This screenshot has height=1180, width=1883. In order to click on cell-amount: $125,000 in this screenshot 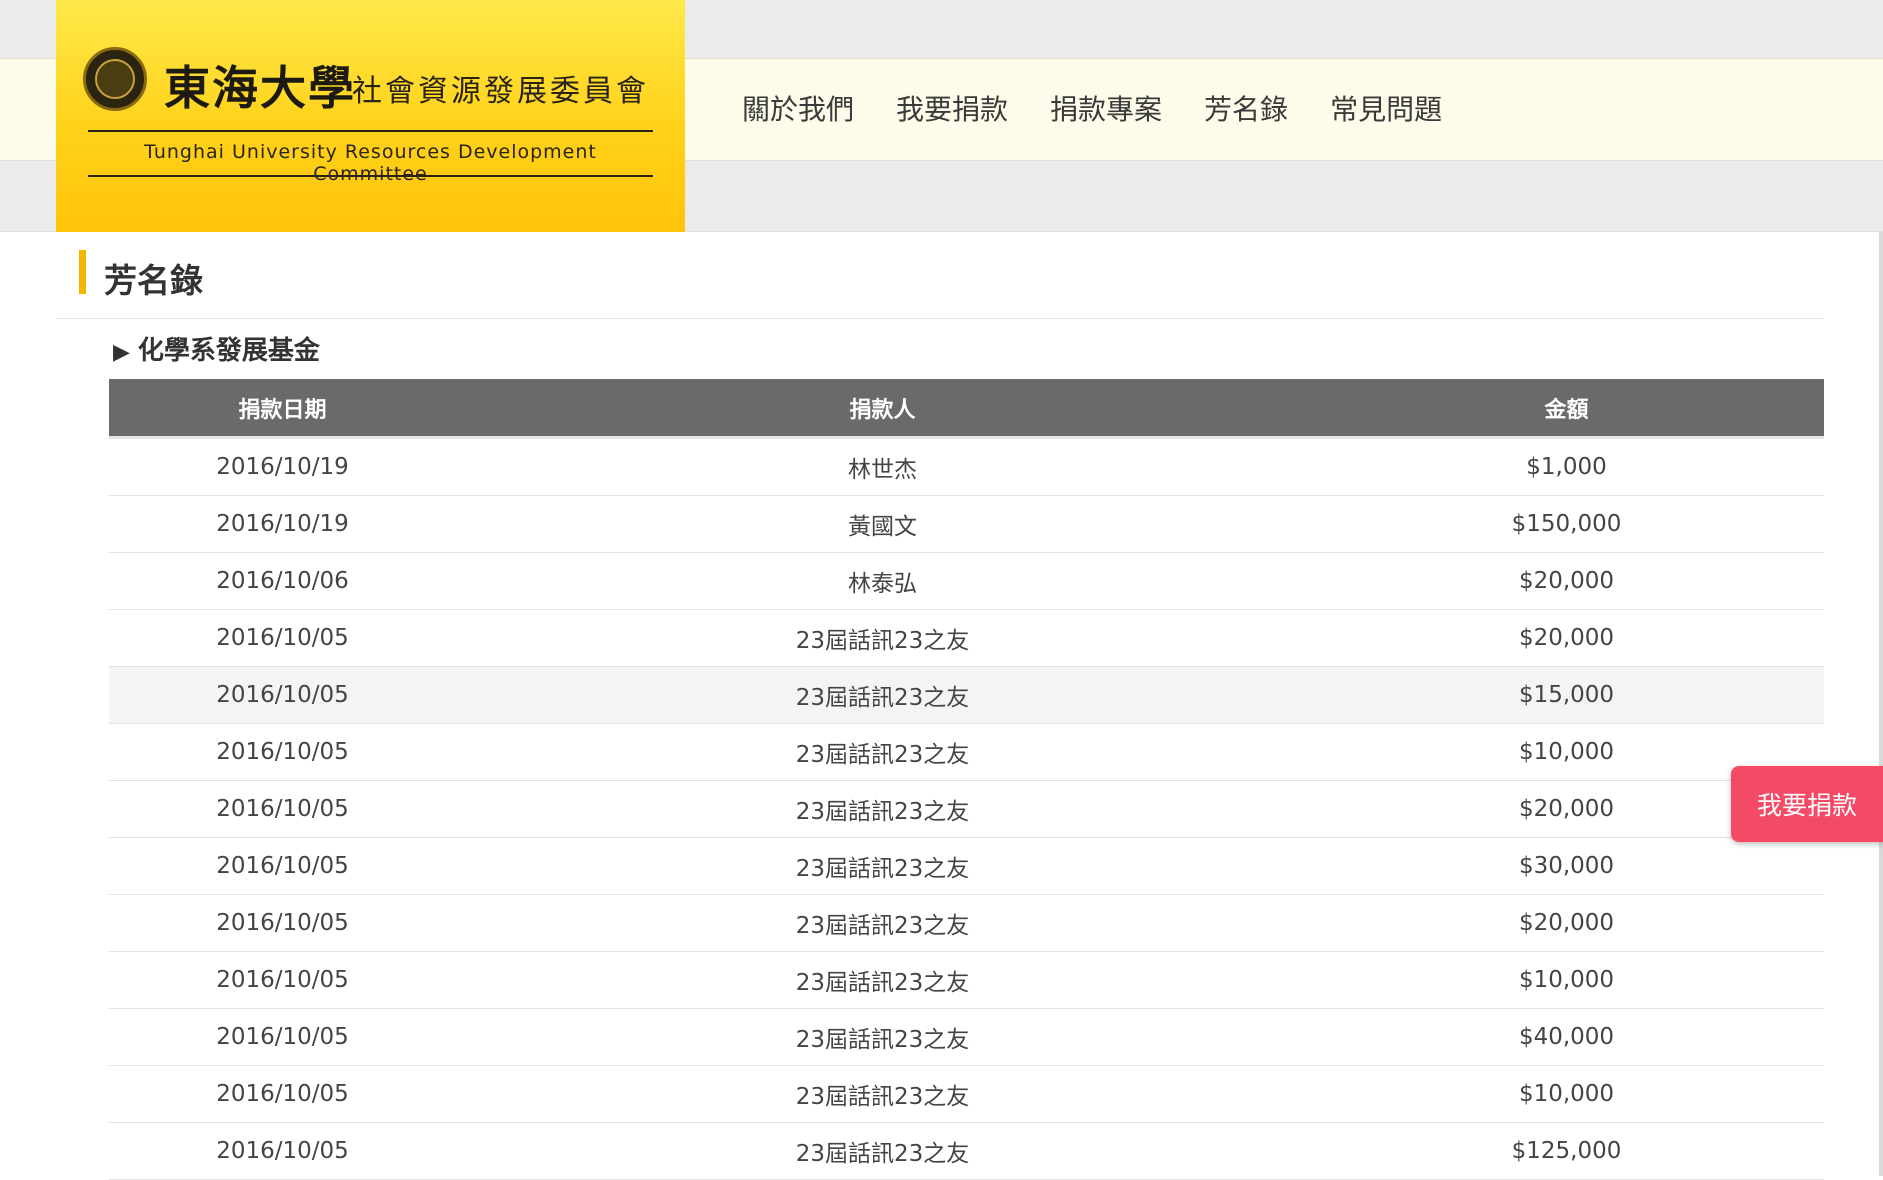, I will do `click(1566, 1151)`.